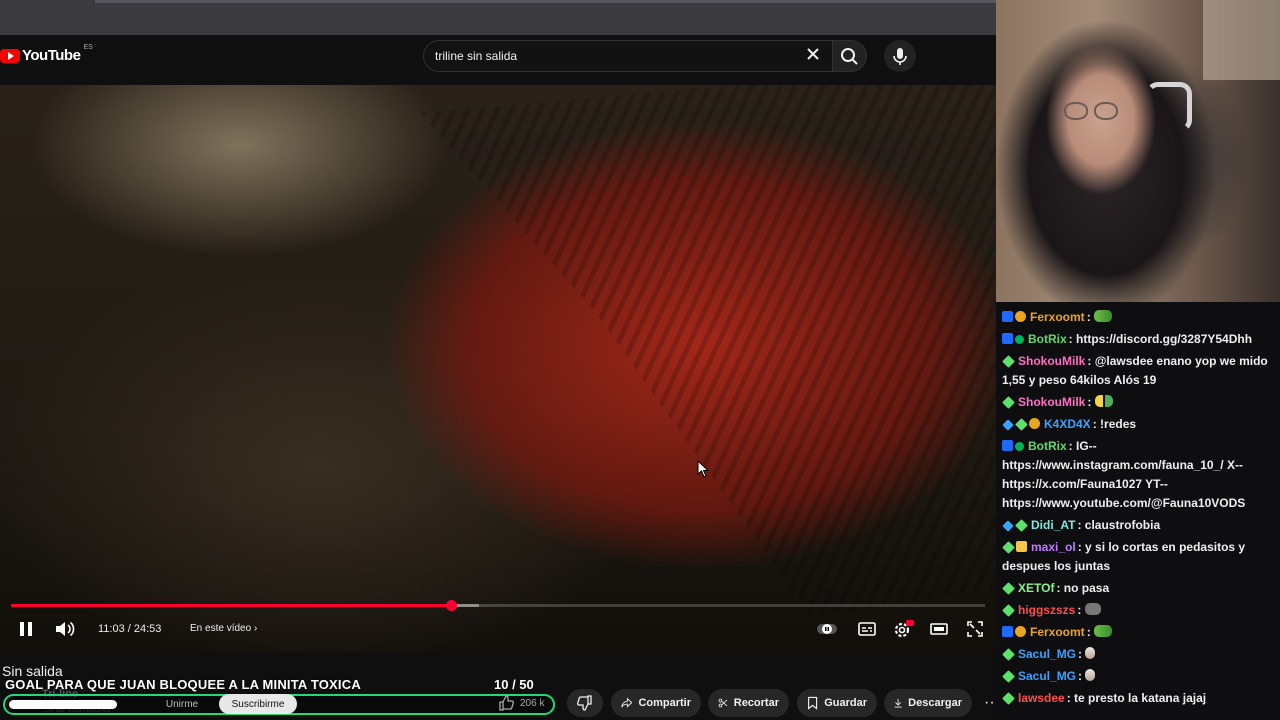 This screenshot has width=1280, height=720. What do you see at coordinates (1041, 698) in the screenshot?
I see `chat-username: lawsdee` at bounding box center [1041, 698].